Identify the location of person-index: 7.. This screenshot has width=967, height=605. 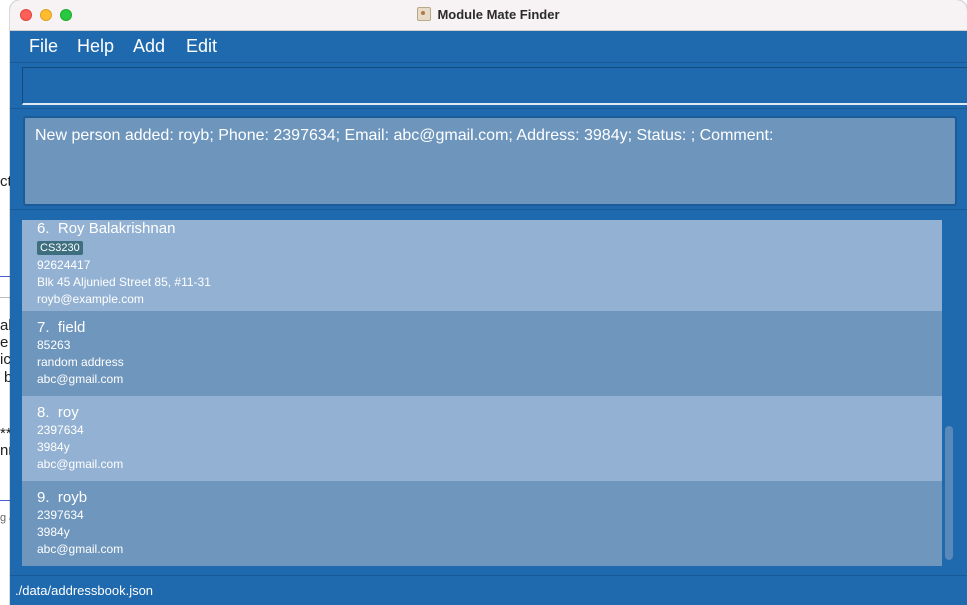
(43, 327).